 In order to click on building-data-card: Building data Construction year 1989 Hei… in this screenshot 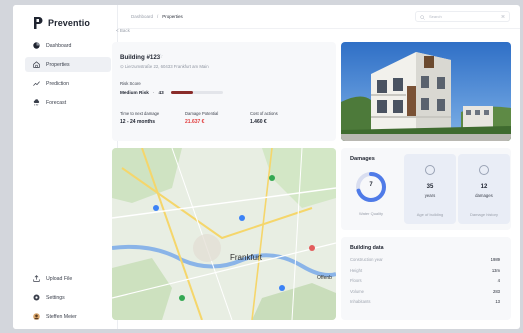, I will do `click(426, 278)`.